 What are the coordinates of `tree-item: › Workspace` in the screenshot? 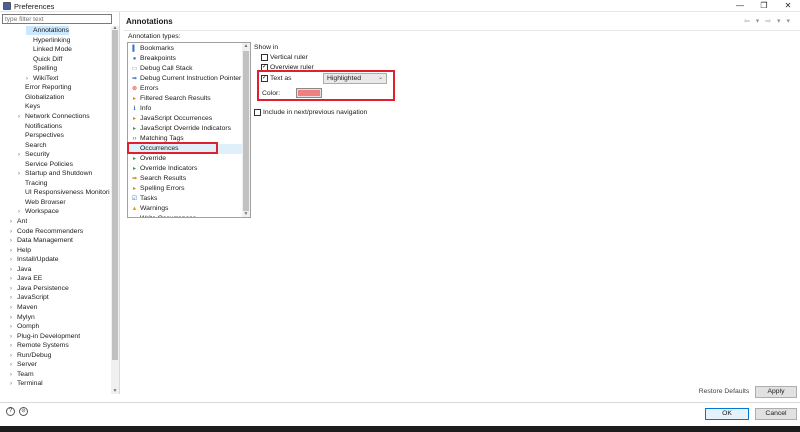 It's located at (38, 211).